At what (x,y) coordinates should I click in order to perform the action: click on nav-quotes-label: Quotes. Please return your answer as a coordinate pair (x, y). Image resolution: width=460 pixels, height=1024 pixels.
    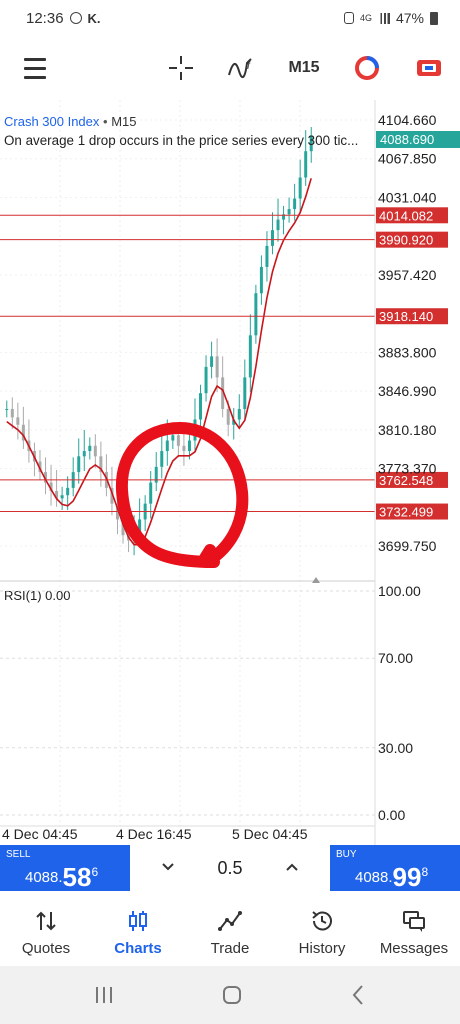
    Looking at the image, I should click on (46, 948).